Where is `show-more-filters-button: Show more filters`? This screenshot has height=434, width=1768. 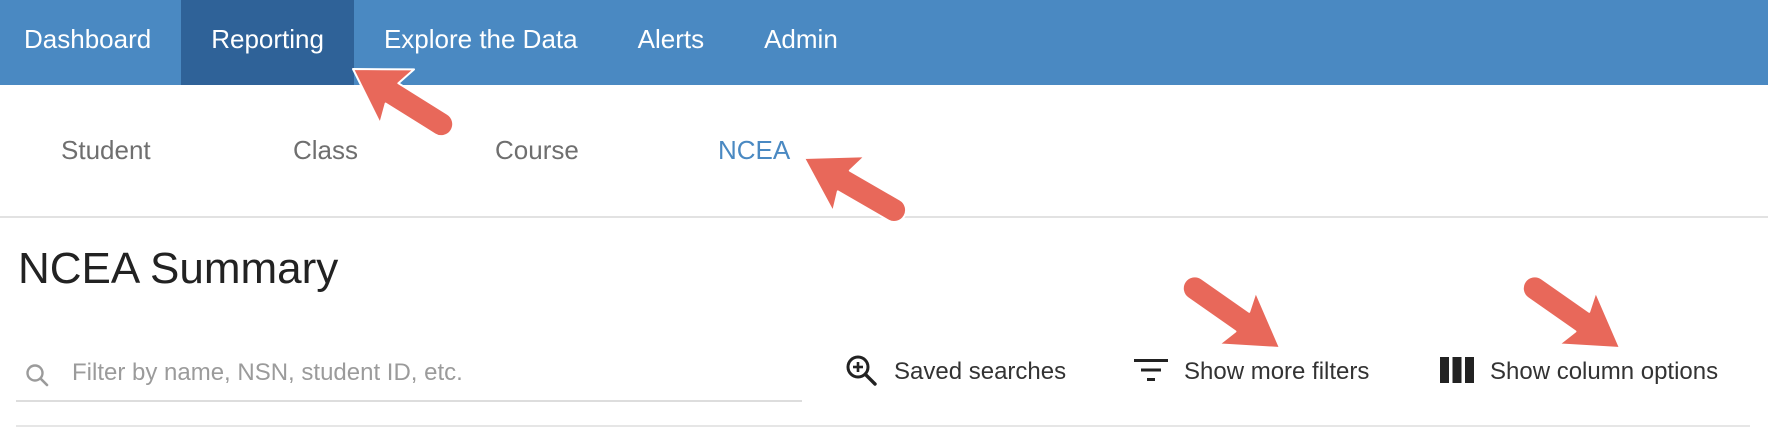 show-more-filters-button: Show more filters is located at coordinates (1251, 372).